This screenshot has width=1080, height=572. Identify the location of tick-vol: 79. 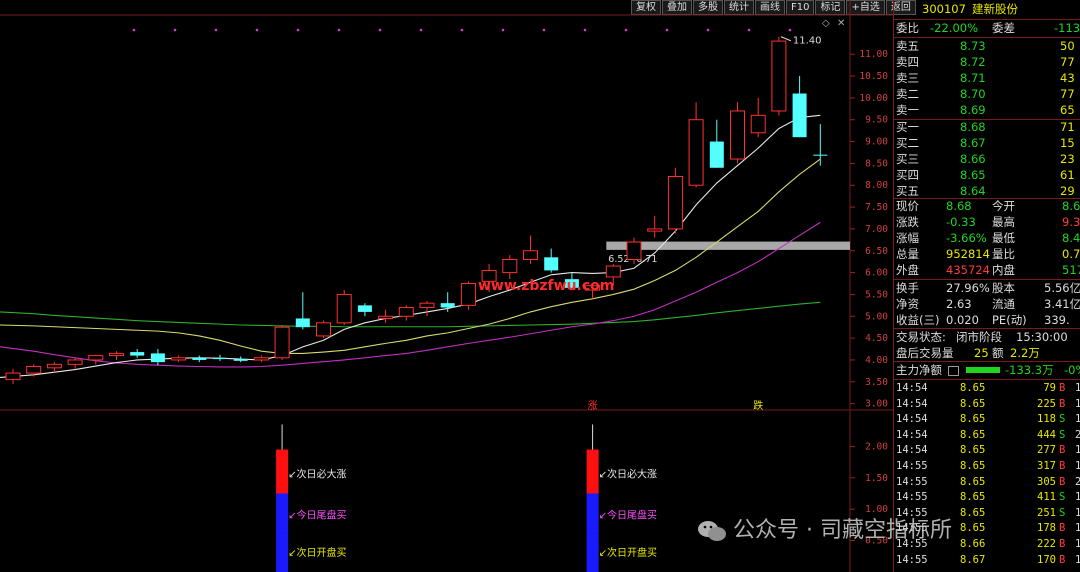
(1049, 388).